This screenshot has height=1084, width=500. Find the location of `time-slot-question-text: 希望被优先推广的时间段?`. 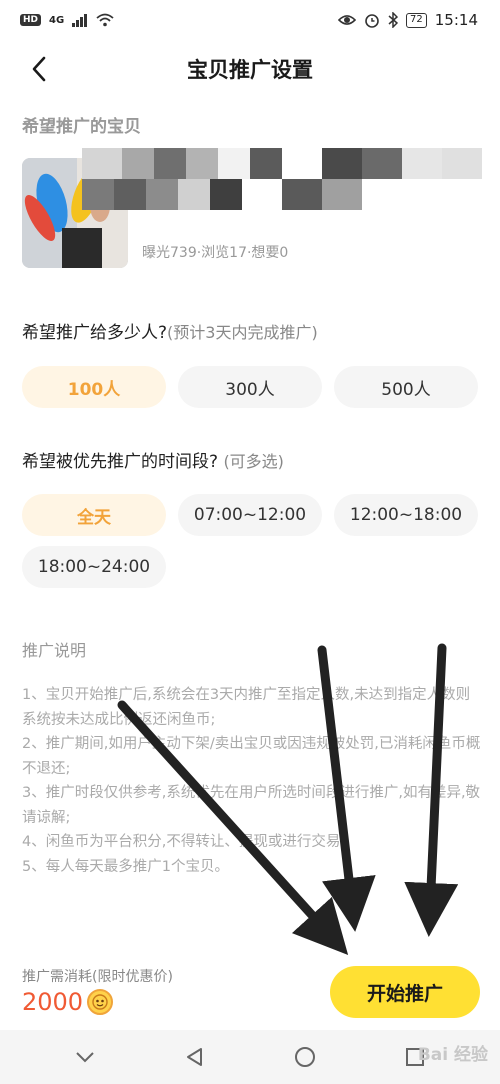

time-slot-question-text: 希望被优先推广的时间段? is located at coordinates (120, 462).